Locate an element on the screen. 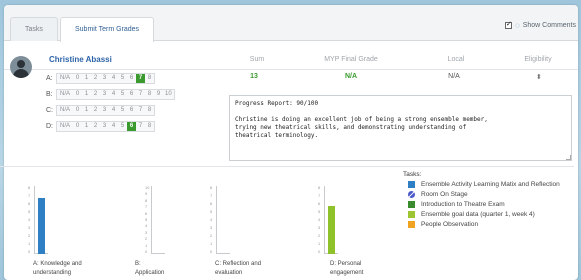  task-legend-item: People Observation is located at coordinates (488, 224).